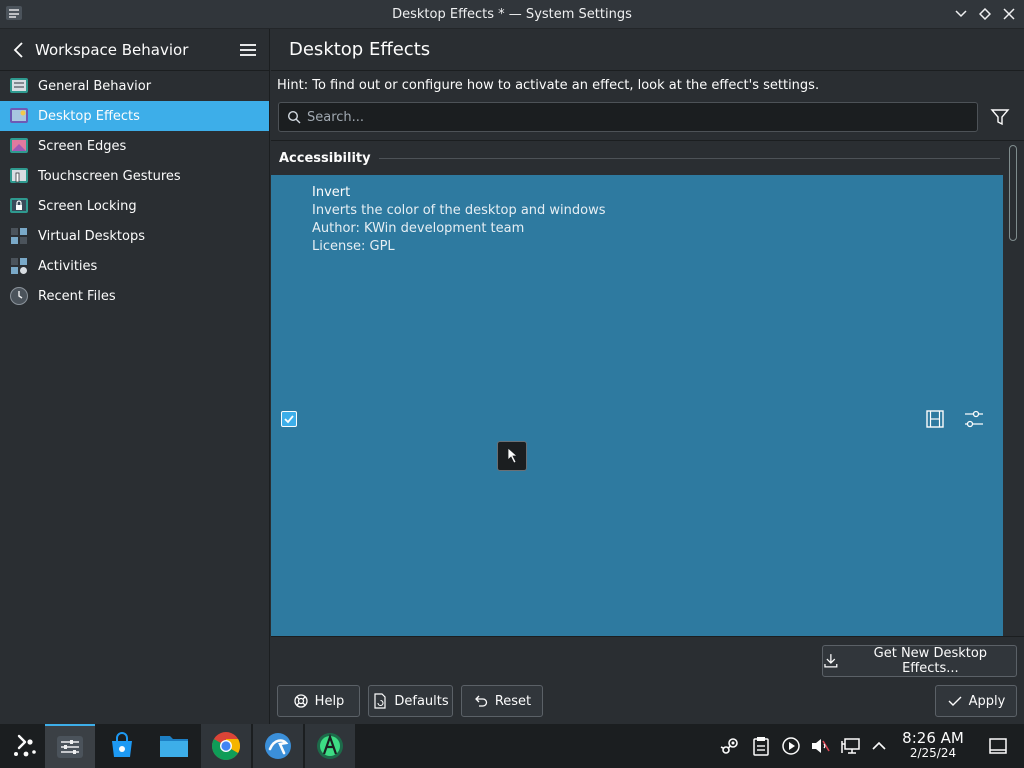  I want to click on sidebar-item-virtual-desktops: Virtual Desktops, so click(134, 236).